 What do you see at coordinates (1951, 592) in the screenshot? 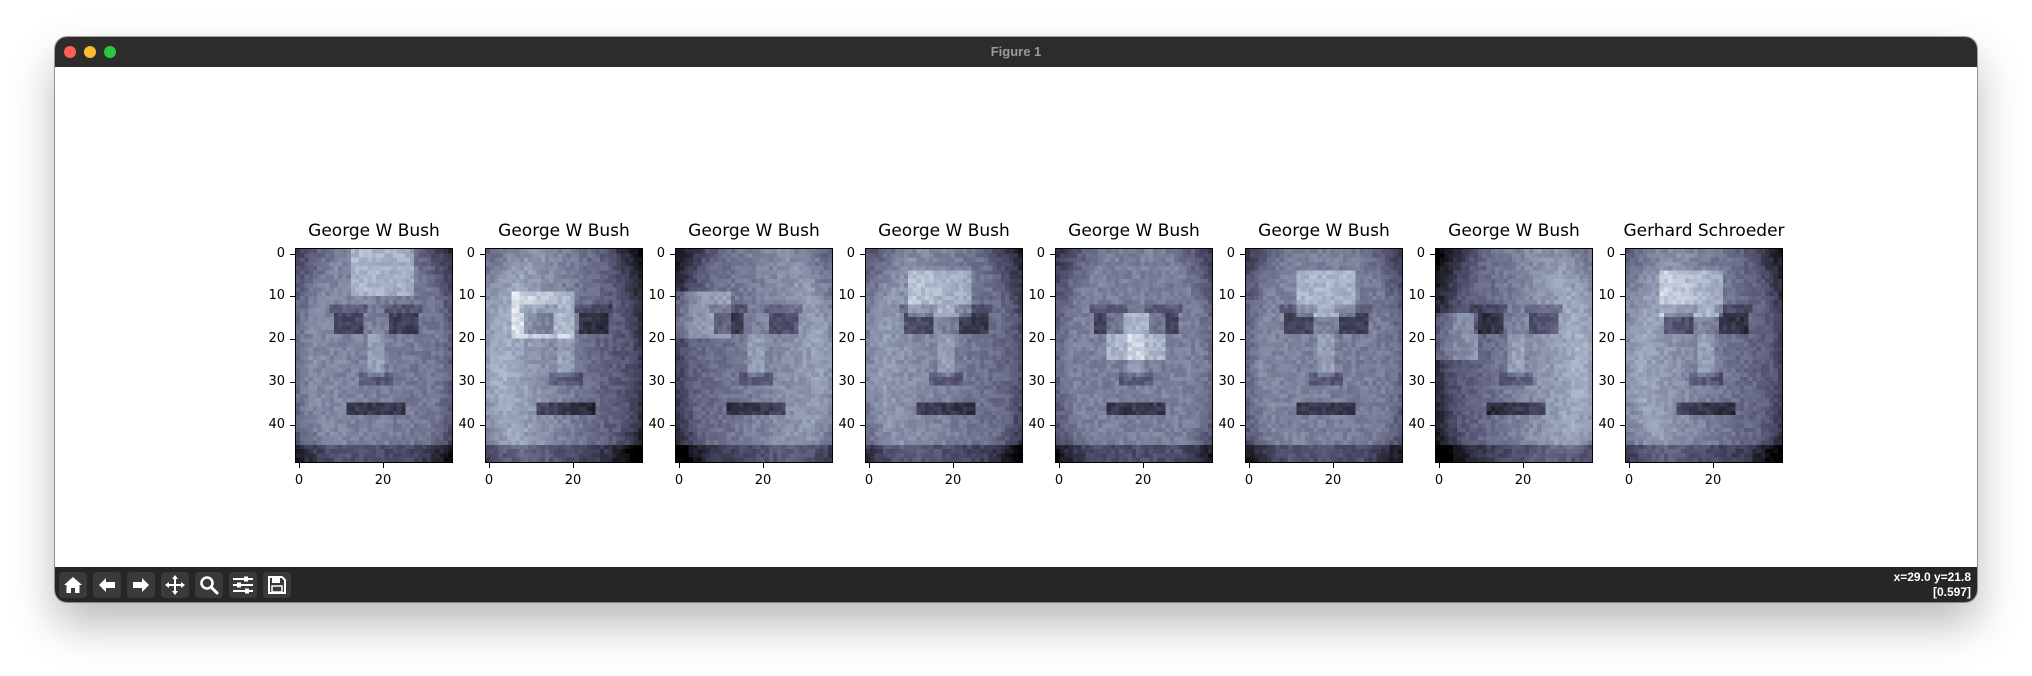
I see `cursor-pixel-value-readout: [0.597]` at bounding box center [1951, 592].